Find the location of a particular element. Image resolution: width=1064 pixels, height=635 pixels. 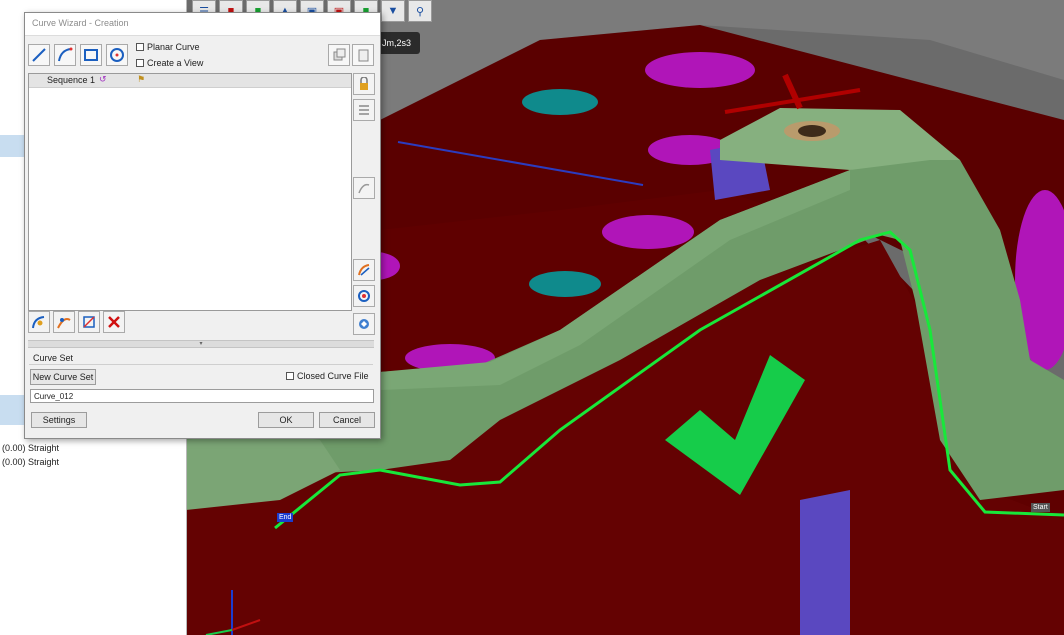

cancel-button: Cancel is located at coordinates (347, 420).